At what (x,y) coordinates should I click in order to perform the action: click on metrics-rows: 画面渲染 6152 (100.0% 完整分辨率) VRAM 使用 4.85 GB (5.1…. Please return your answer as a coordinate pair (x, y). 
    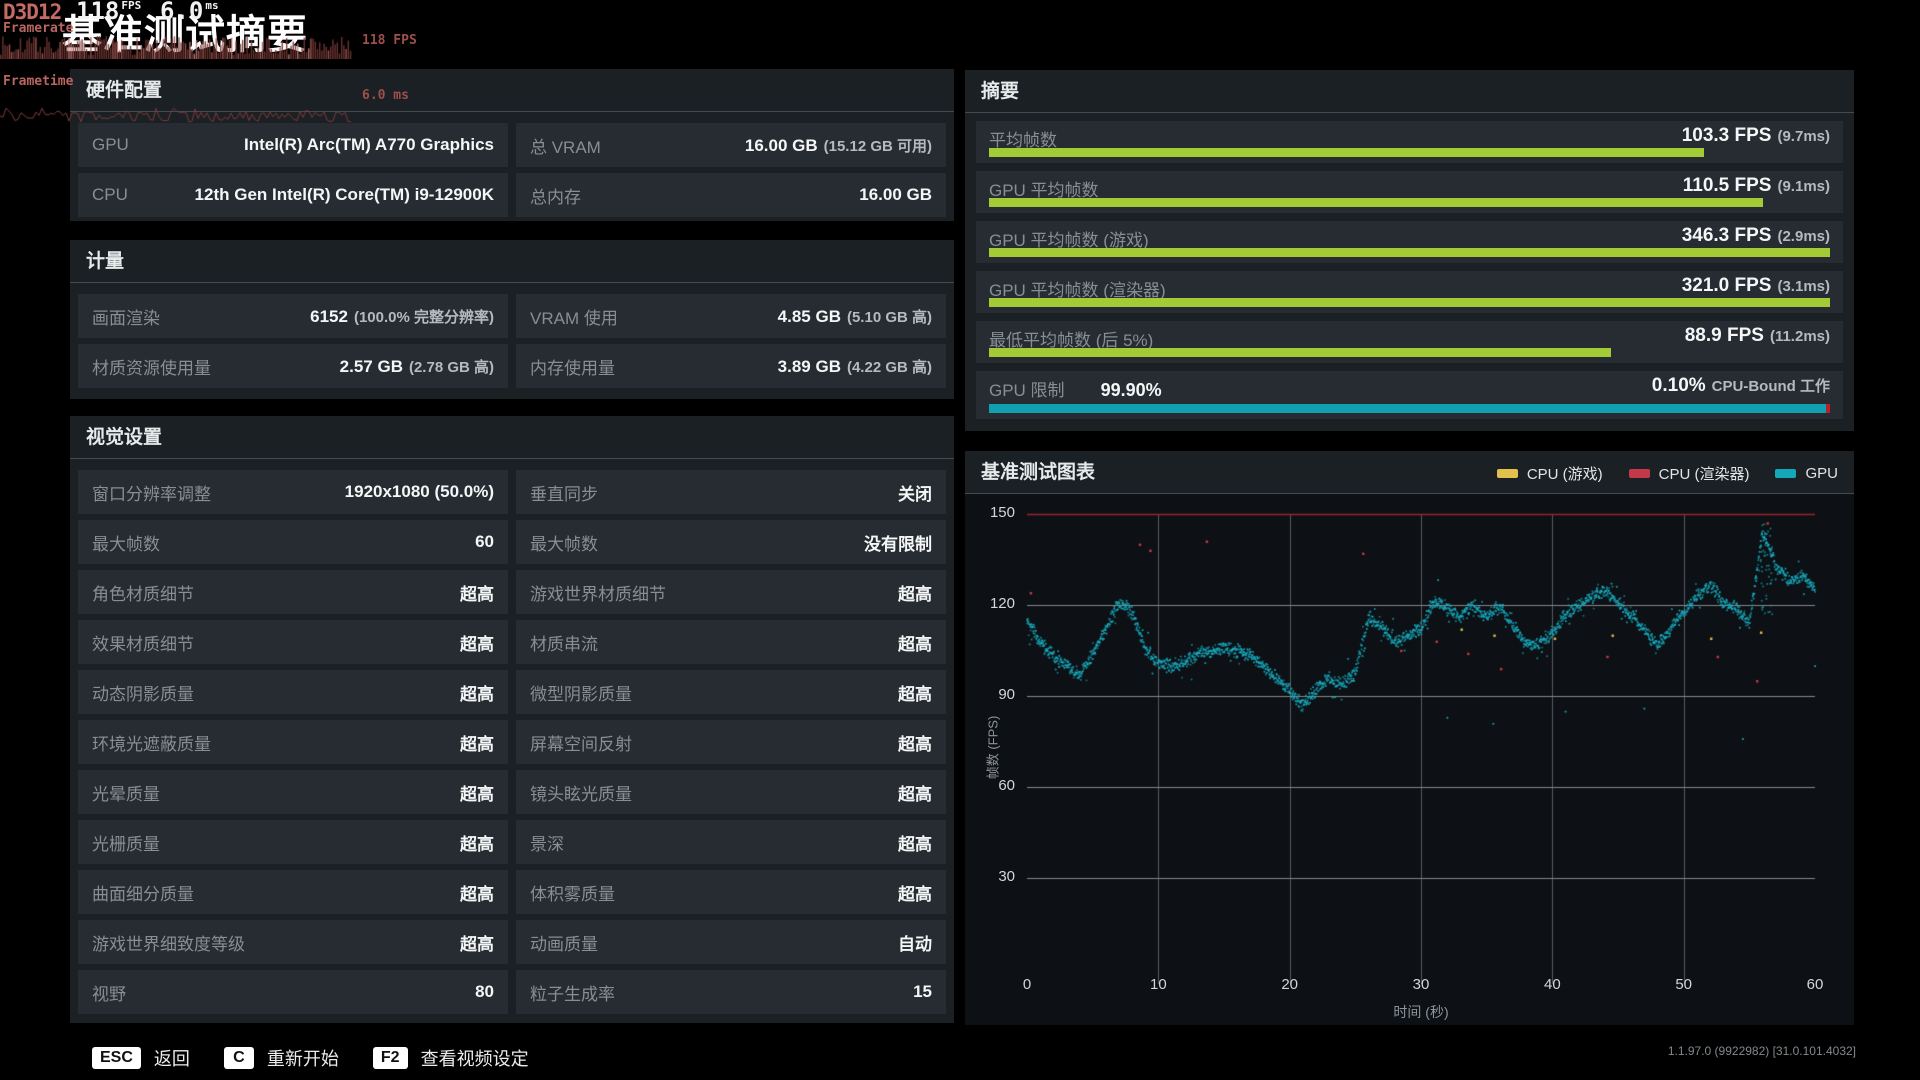
    Looking at the image, I should click on (512, 341).